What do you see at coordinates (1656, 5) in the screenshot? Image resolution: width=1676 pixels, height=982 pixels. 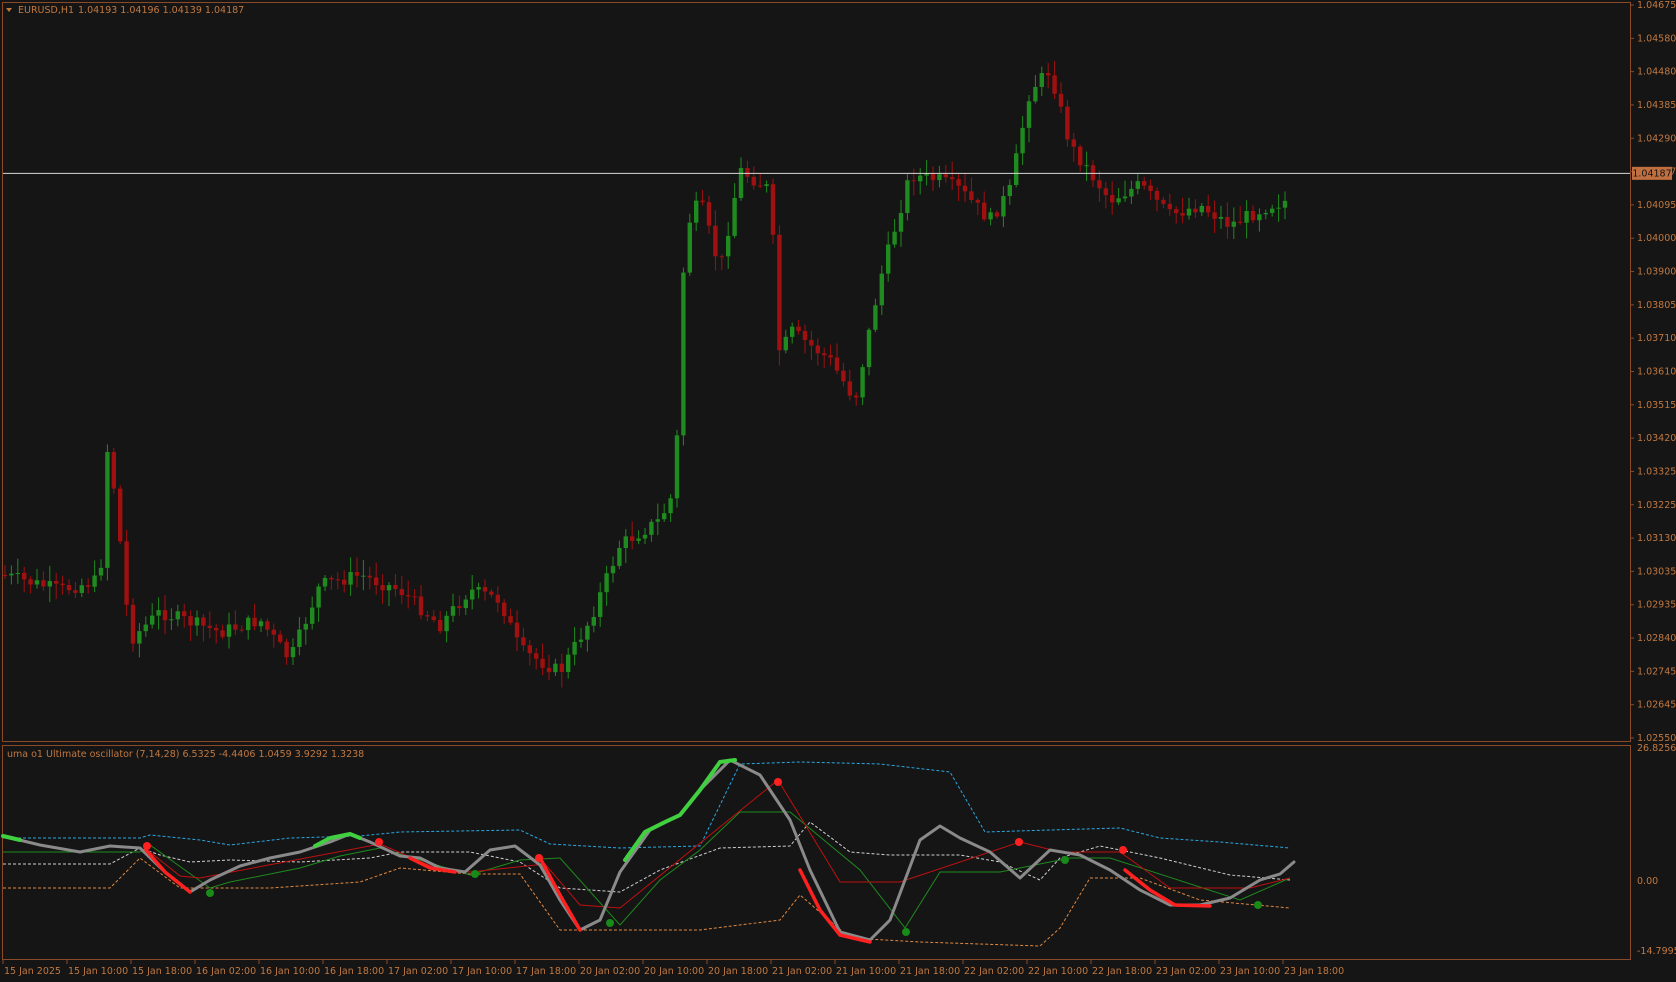 I see `price-axis-label: 1.04675` at bounding box center [1656, 5].